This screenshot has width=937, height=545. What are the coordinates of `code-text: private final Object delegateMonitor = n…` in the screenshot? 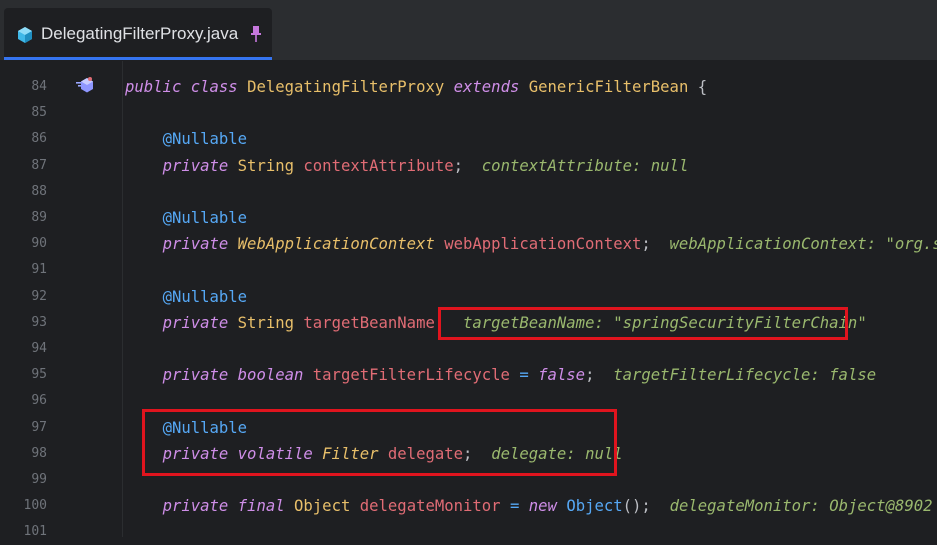 It's located at (529, 506).